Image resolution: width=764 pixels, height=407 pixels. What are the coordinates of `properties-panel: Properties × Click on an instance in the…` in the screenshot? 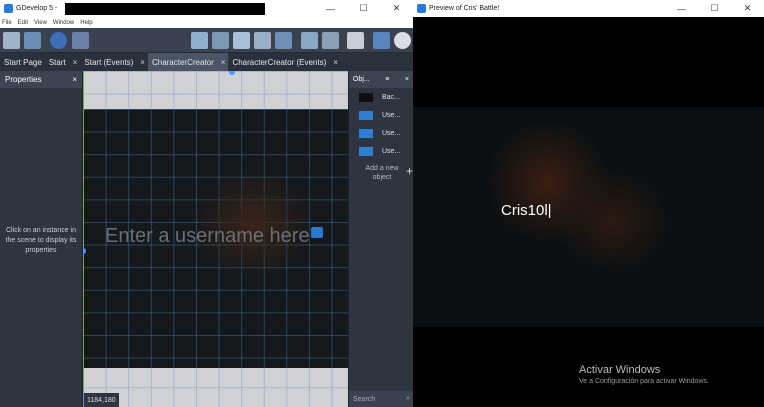 It's located at (41, 239).